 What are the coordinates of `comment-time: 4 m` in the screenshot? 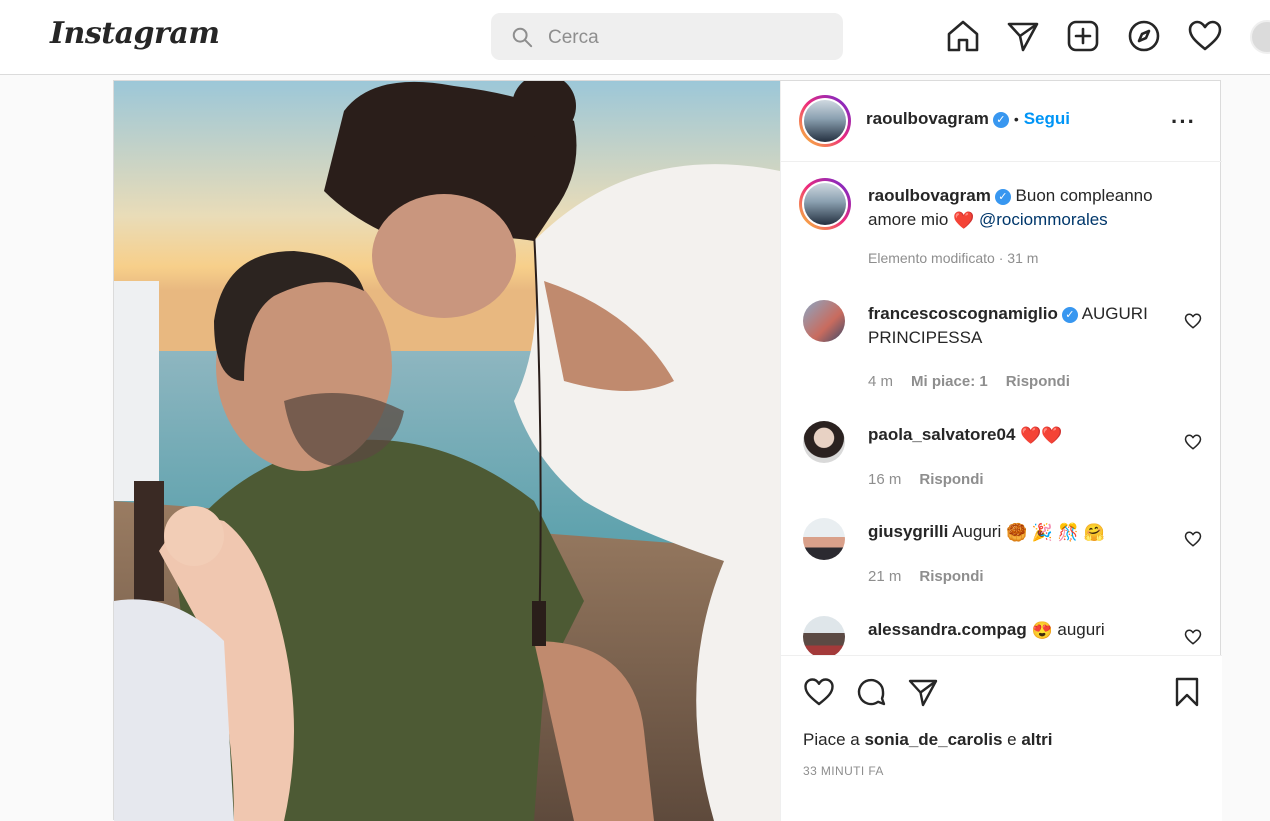 It's located at (881, 381).